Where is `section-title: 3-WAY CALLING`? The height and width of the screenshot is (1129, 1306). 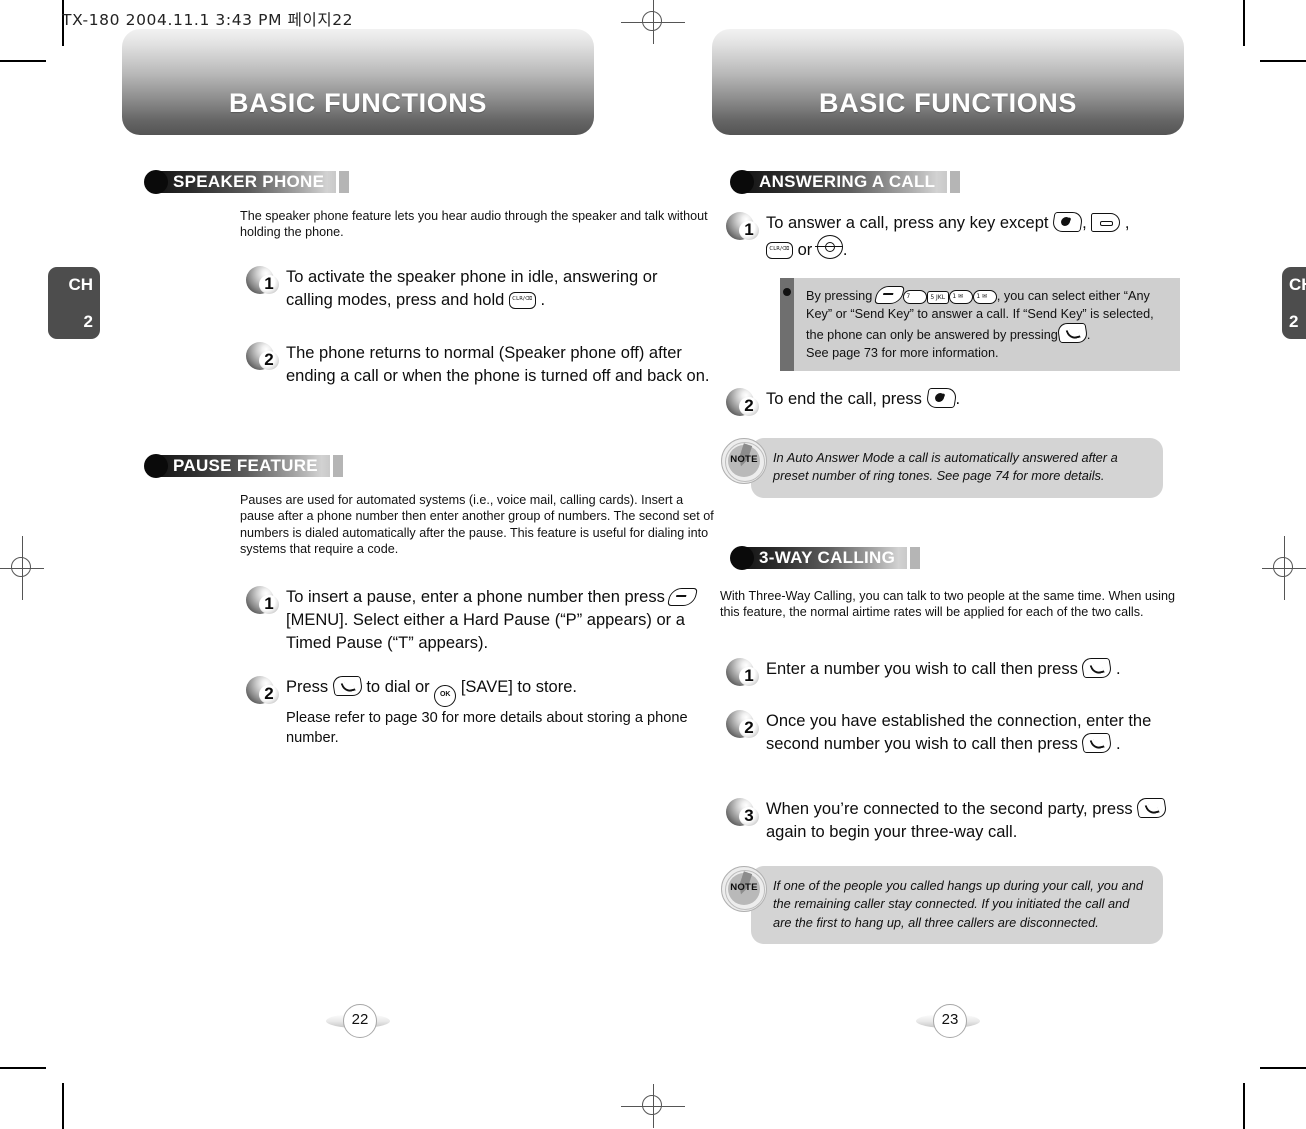 section-title: 3-WAY CALLING is located at coordinates (827, 557).